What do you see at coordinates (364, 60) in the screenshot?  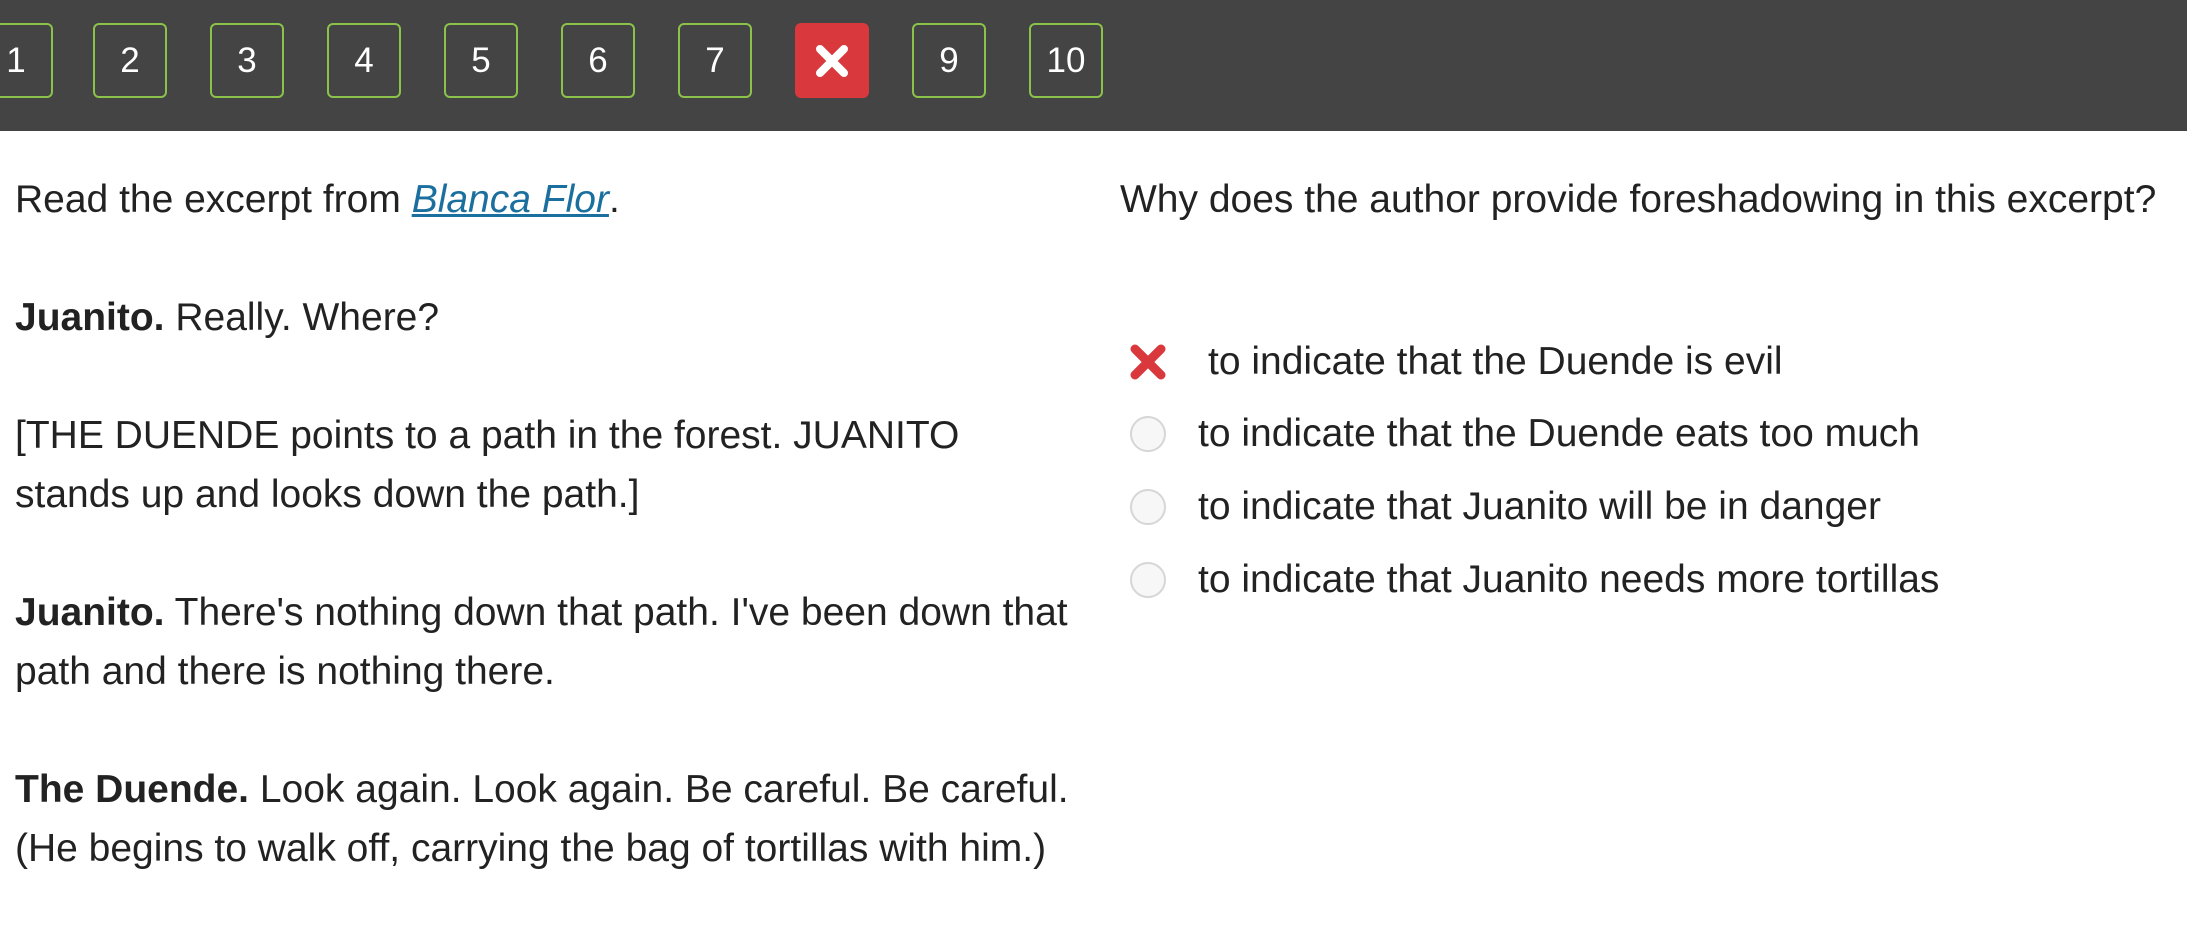 I see `question-button-4: 4` at bounding box center [364, 60].